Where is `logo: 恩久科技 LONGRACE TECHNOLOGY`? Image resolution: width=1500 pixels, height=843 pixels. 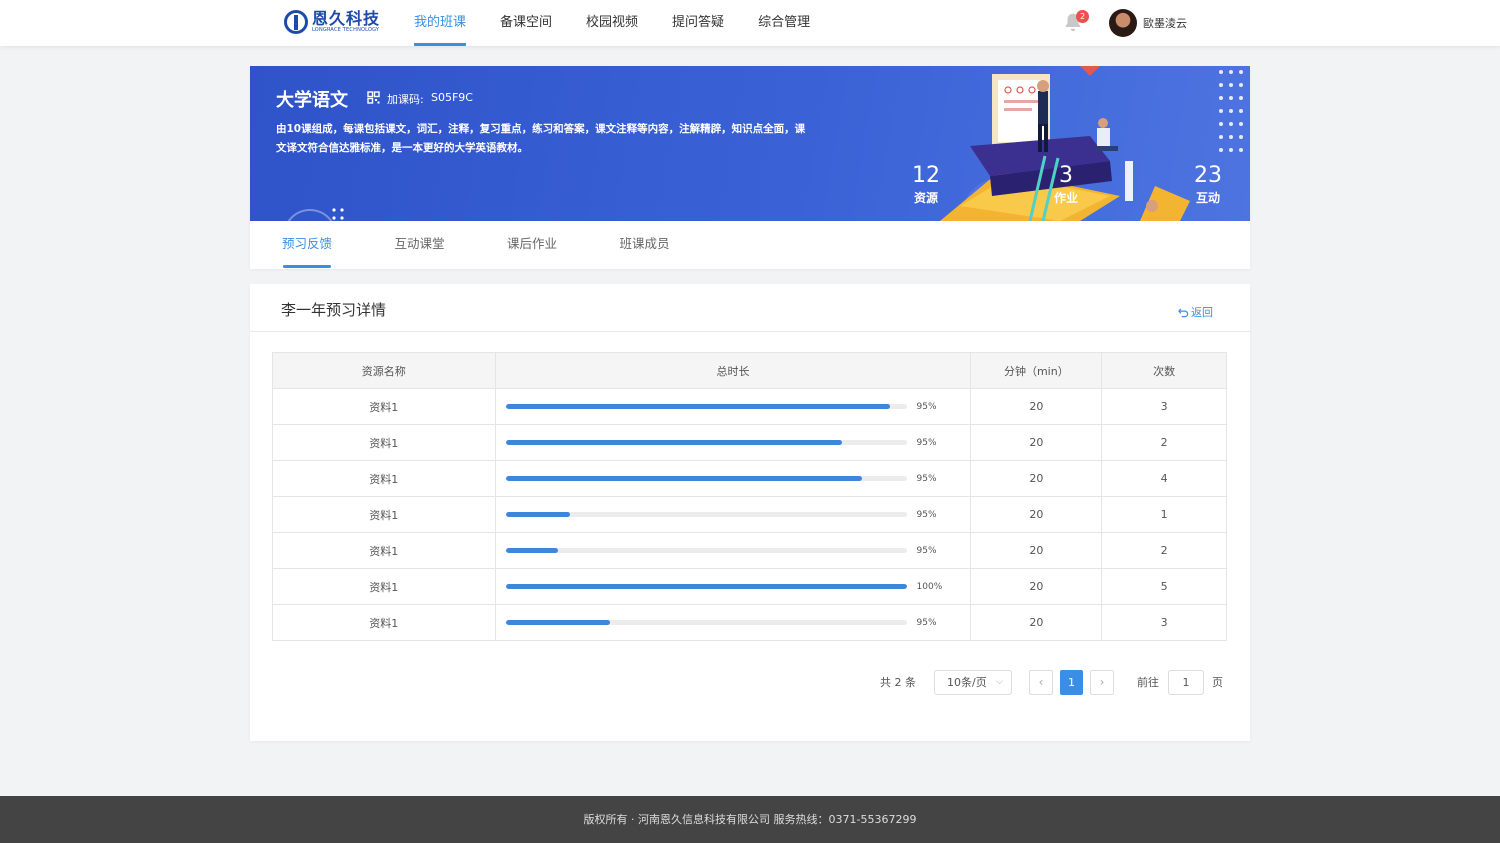 logo: 恩久科技 LONGRACE TECHNOLOGY is located at coordinates (332, 22).